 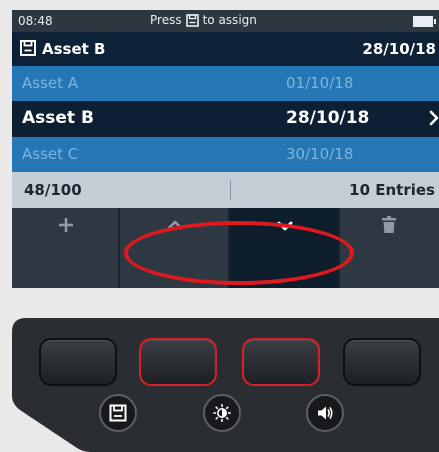 What do you see at coordinates (58, 118) in the screenshot?
I see `list-item-name: Asset B` at bounding box center [58, 118].